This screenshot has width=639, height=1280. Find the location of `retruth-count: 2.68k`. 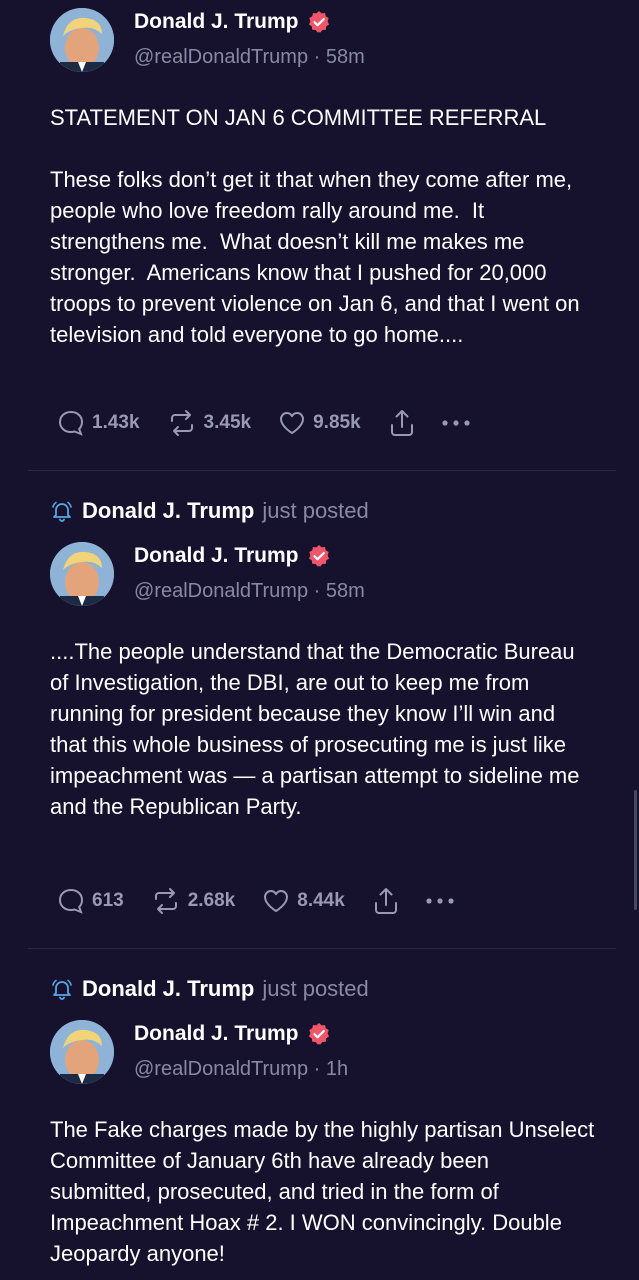

retruth-count: 2.68k is located at coordinates (211, 900).